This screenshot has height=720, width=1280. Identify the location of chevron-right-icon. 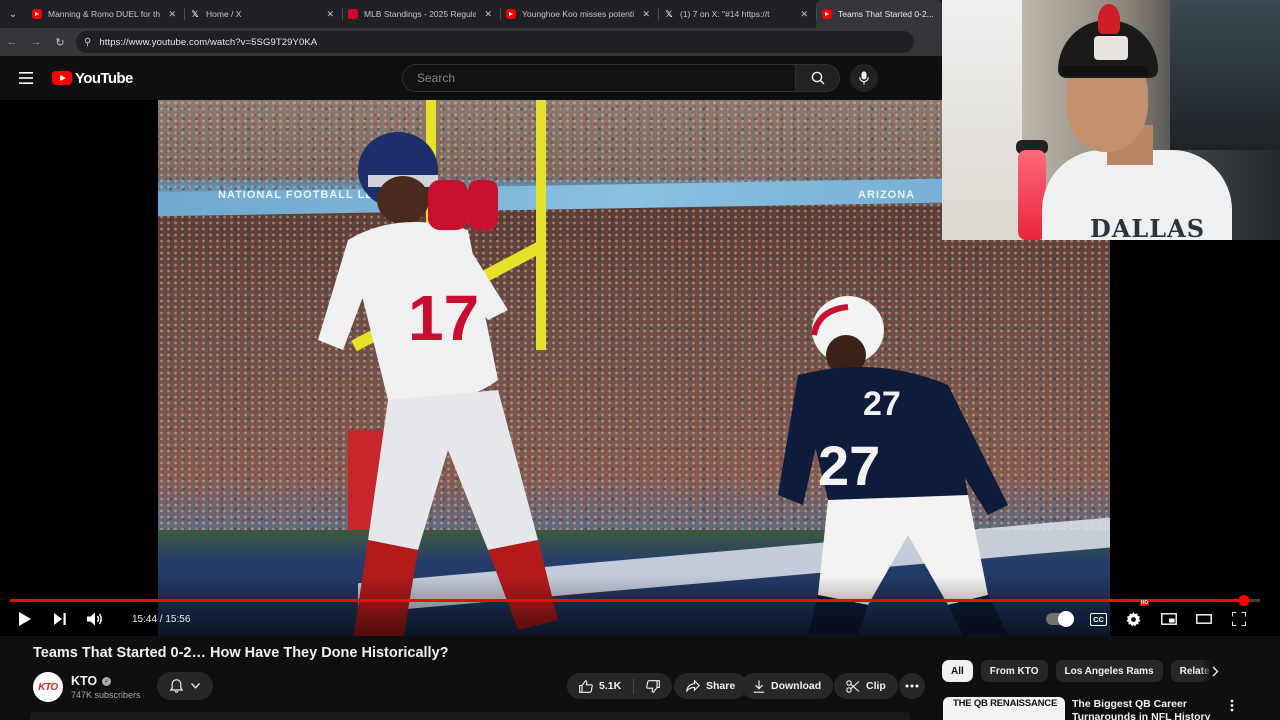
(1215, 671).